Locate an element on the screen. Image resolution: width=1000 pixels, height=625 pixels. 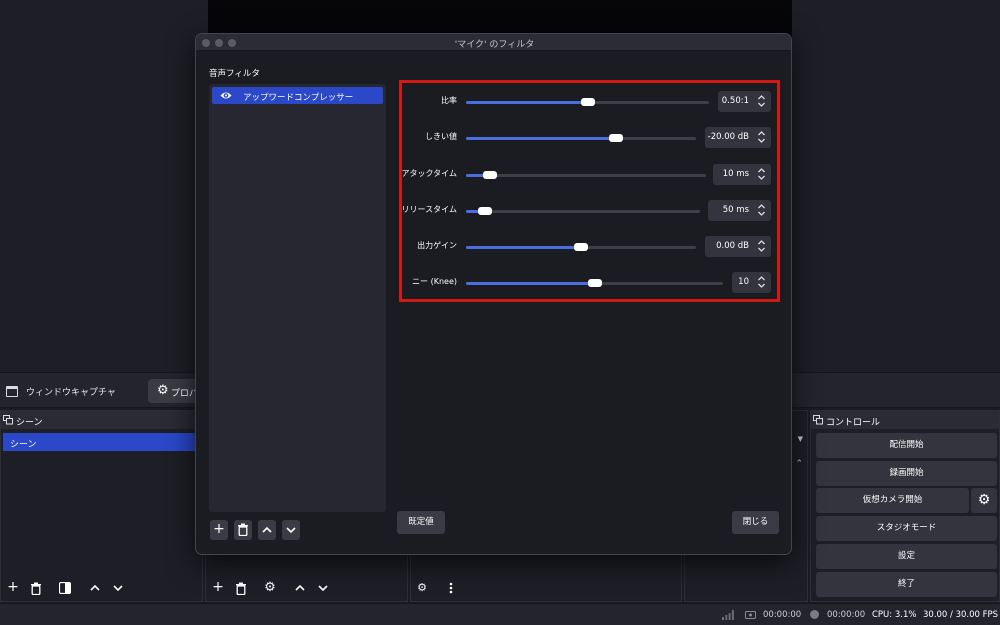
move-filter-up-button is located at coordinates (267, 530).